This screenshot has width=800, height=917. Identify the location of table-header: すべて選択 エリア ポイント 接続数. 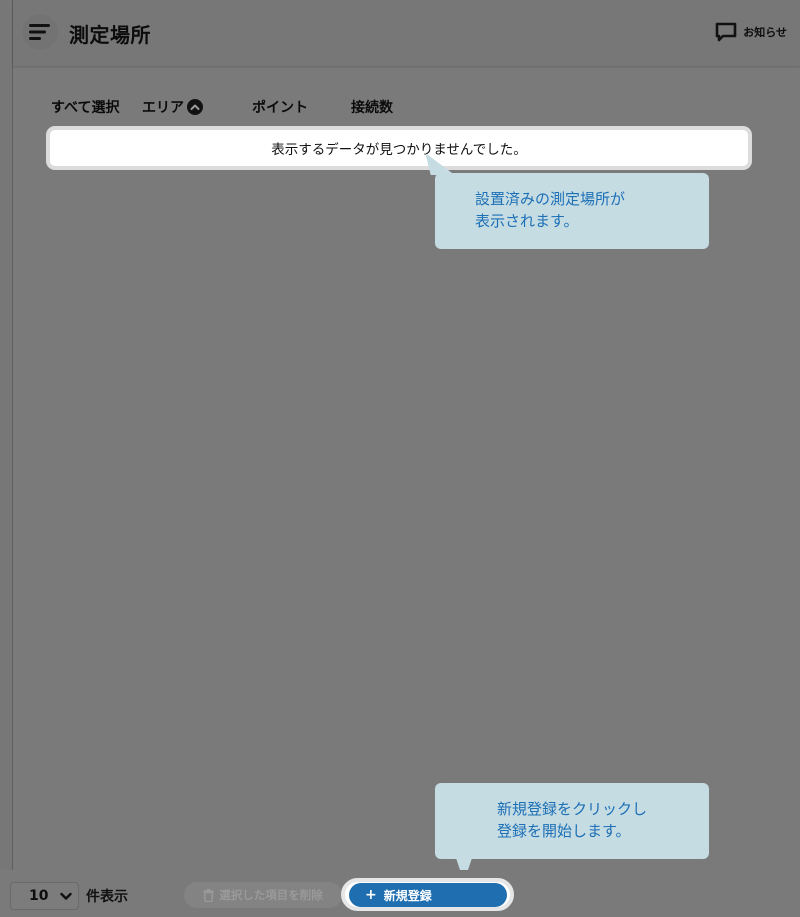
(401, 106).